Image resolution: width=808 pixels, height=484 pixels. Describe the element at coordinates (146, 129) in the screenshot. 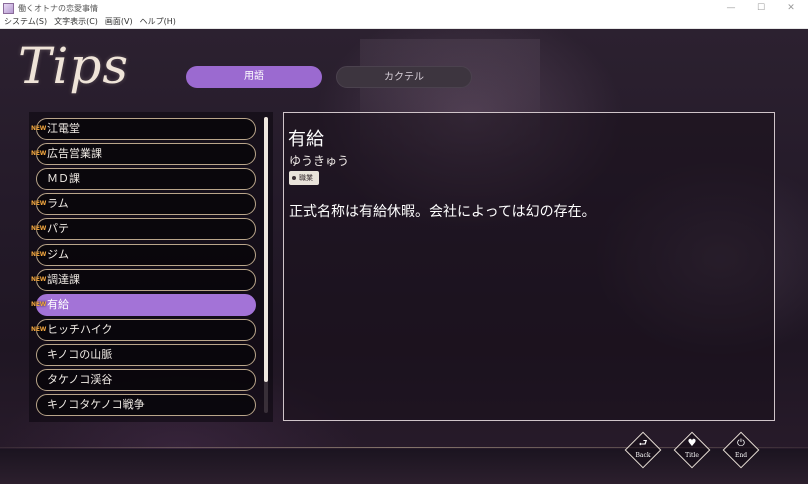

I see `tips-list-item: 江電堂` at that location.